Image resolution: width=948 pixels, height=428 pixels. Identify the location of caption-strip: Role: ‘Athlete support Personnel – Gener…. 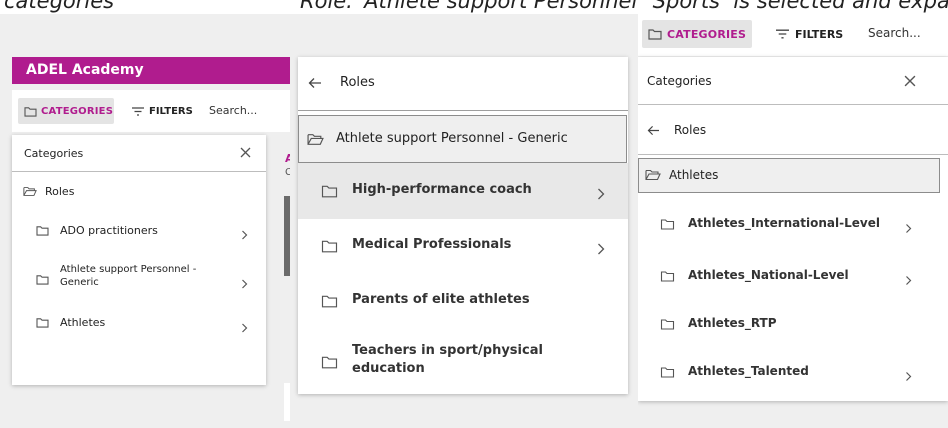
(464, 7).